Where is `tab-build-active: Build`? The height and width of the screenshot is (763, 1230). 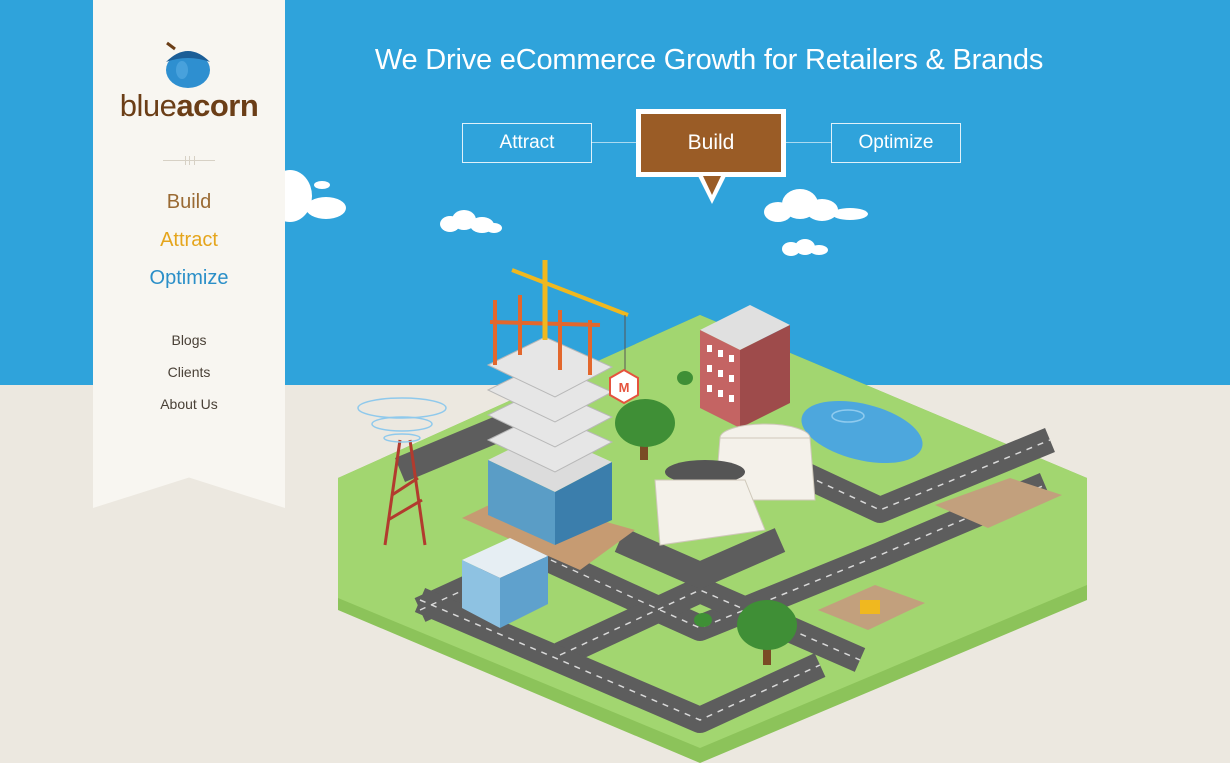
tab-build-active: Build is located at coordinates (711, 143).